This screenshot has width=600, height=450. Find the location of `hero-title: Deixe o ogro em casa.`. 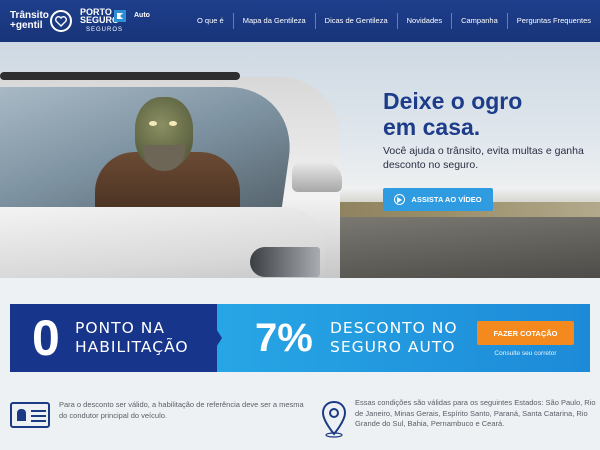

hero-title: Deixe o ogro em casa. is located at coordinates (488, 114).